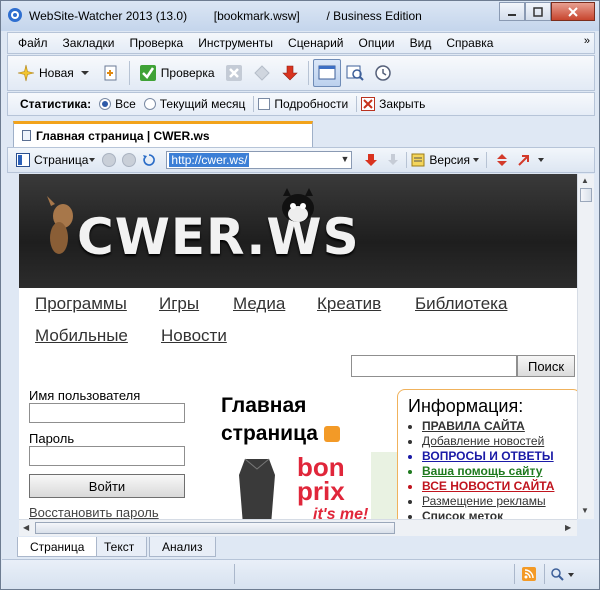  Describe the element at coordinates (182, 547) in the screenshot. I see `tab-analysis: Анализ` at that location.